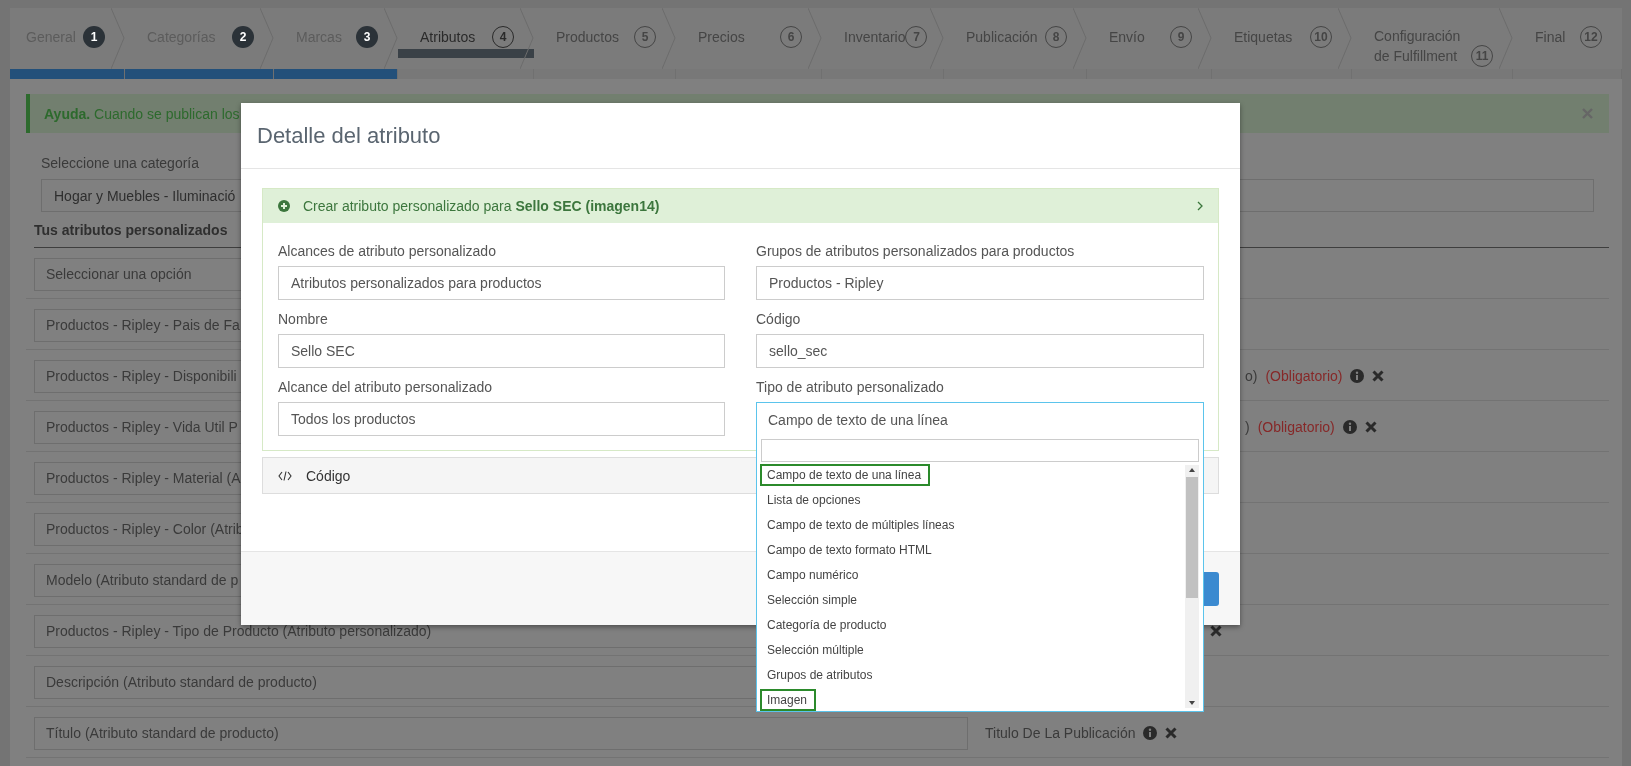  Describe the element at coordinates (501, 419) in the screenshot. I see `input-field: Todos los productos` at that location.